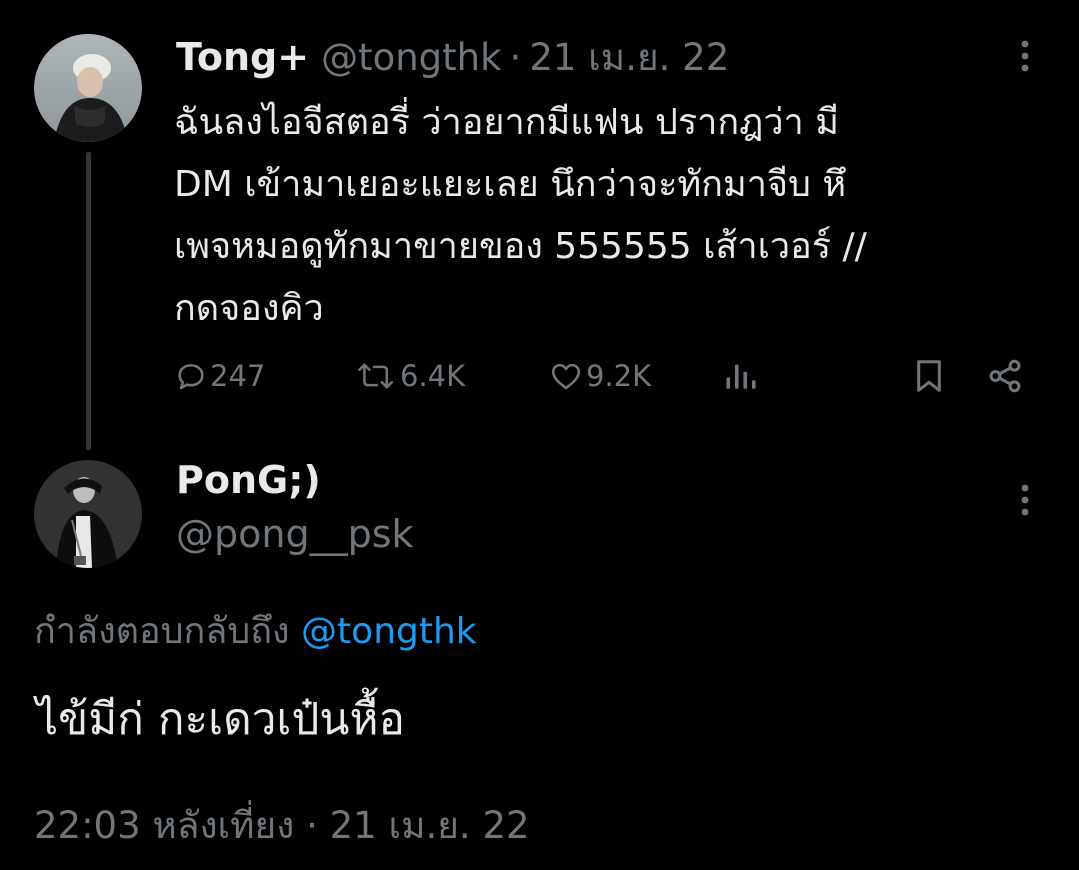  I want to click on tweet-text-line: ฉันลงไอจีสตอรี่ ว่าอยากมีแฟน ปรากฎว่า มี, so click(506, 122).